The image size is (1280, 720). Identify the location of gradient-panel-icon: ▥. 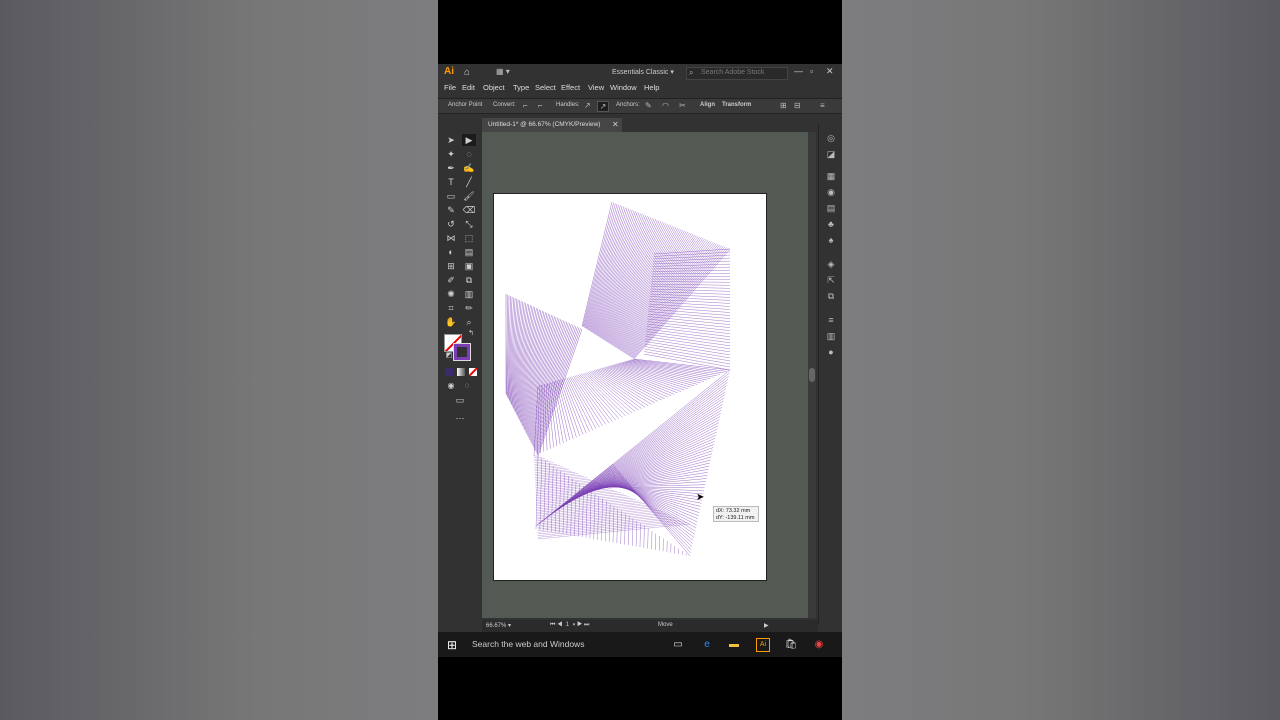
(831, 336).